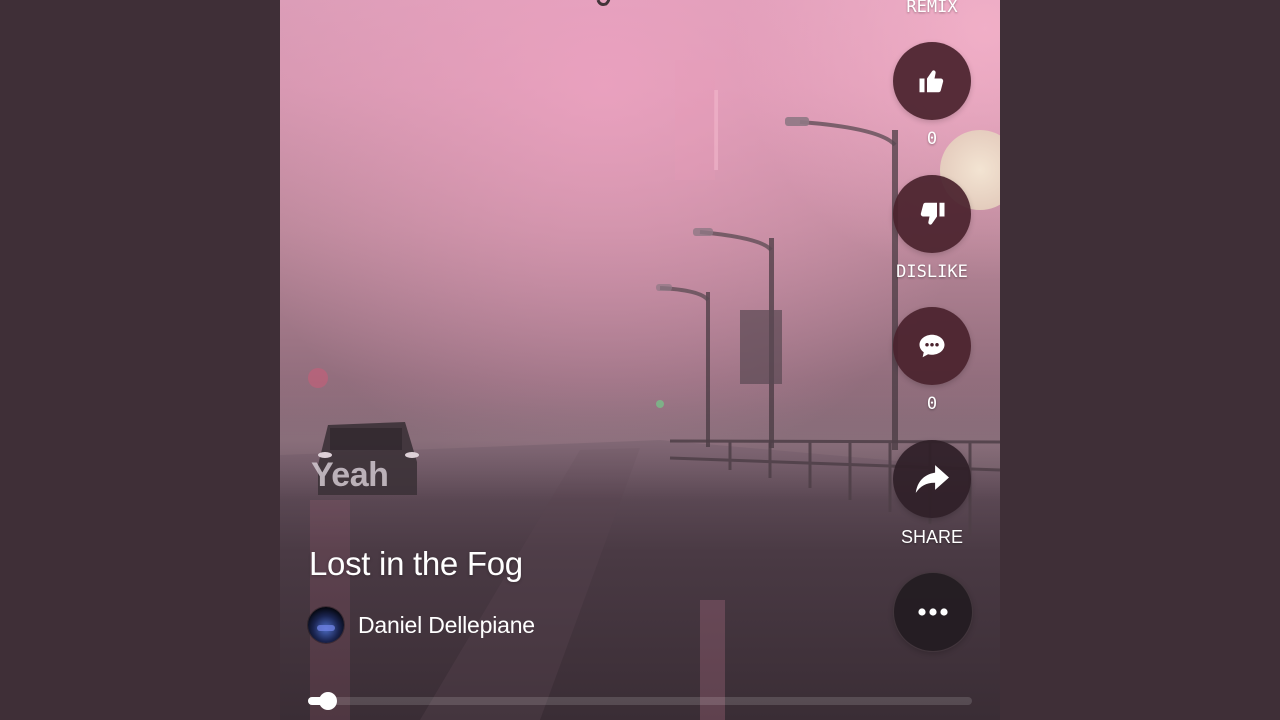 Image resolution: width=1280 pixels, height=720 pixels. I want to click on comment-bubble-icon, so click(932, 346).